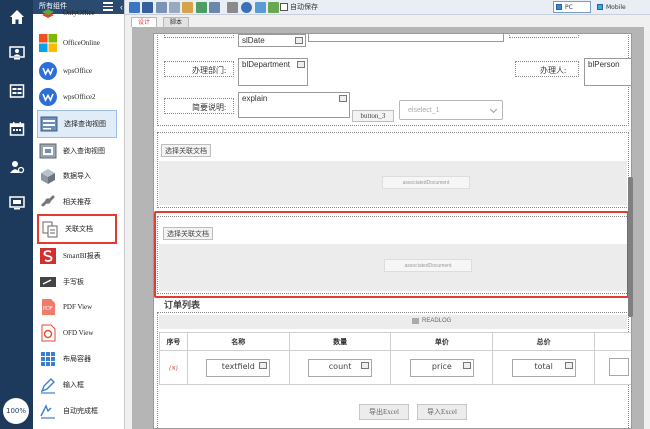 The image size is (650, 429). I want to click on component-select-query-view: 选择查询视图, so click(77, 124).